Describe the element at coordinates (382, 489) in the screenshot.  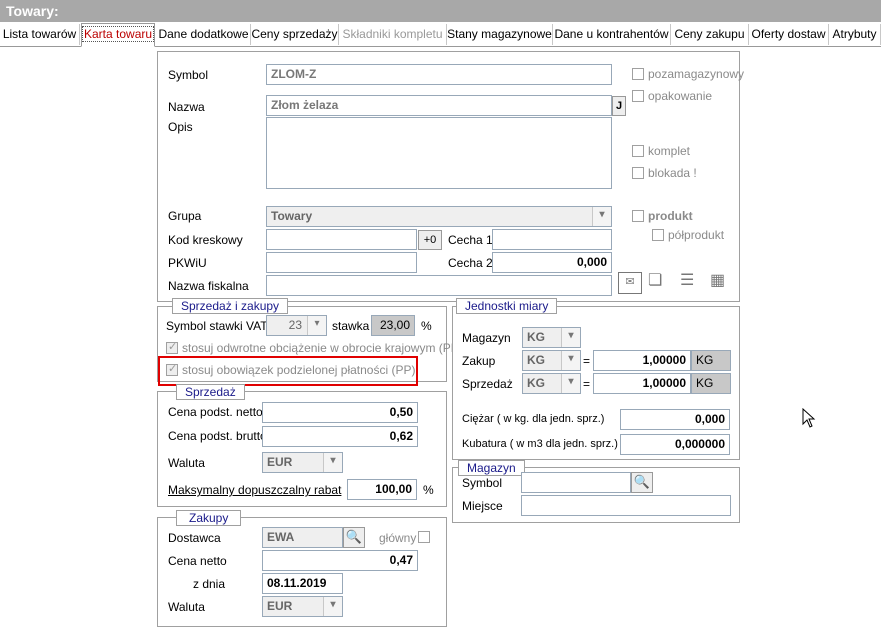
I see `rabat-input: 100,00` at that location.